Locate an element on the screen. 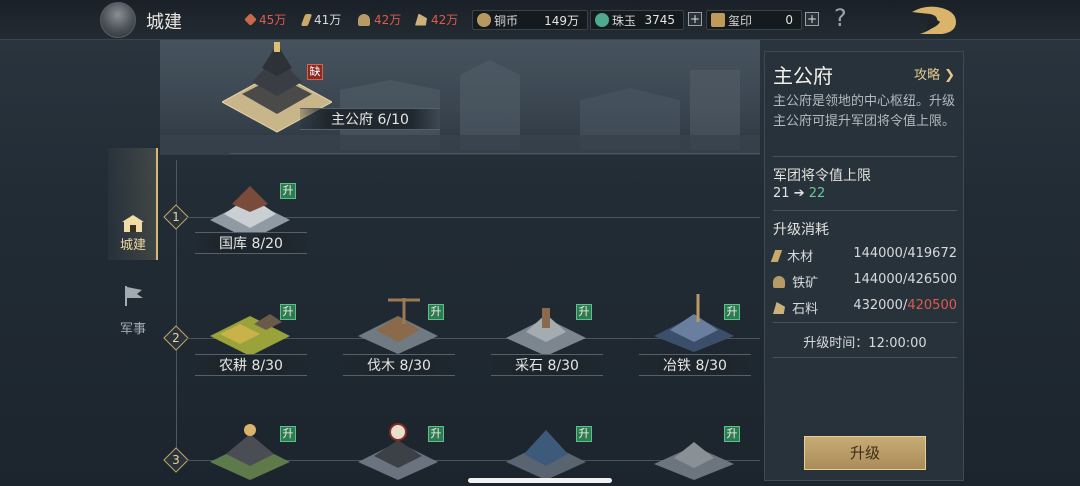 This screenshot has width=1080, height=486. treasury-building is located at coordinates (250, 210).